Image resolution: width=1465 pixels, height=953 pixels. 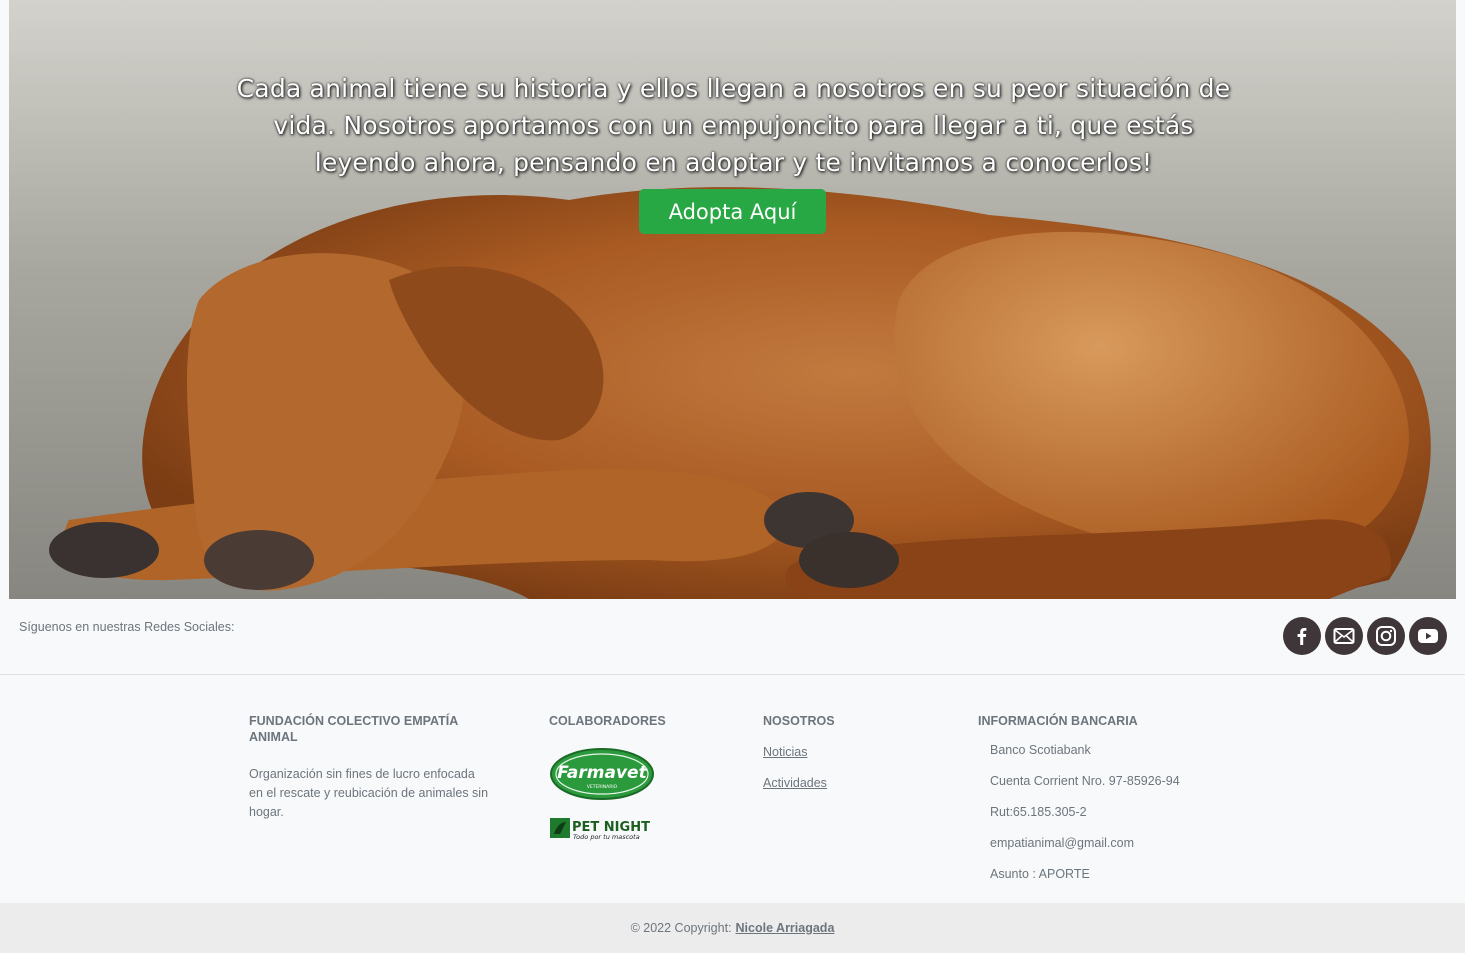 What do you see at coordinates (606, 837) in the screenshot?
I see `petnight-logo-subtext: Todo por tu mascota` at bounding box center [606, 837].